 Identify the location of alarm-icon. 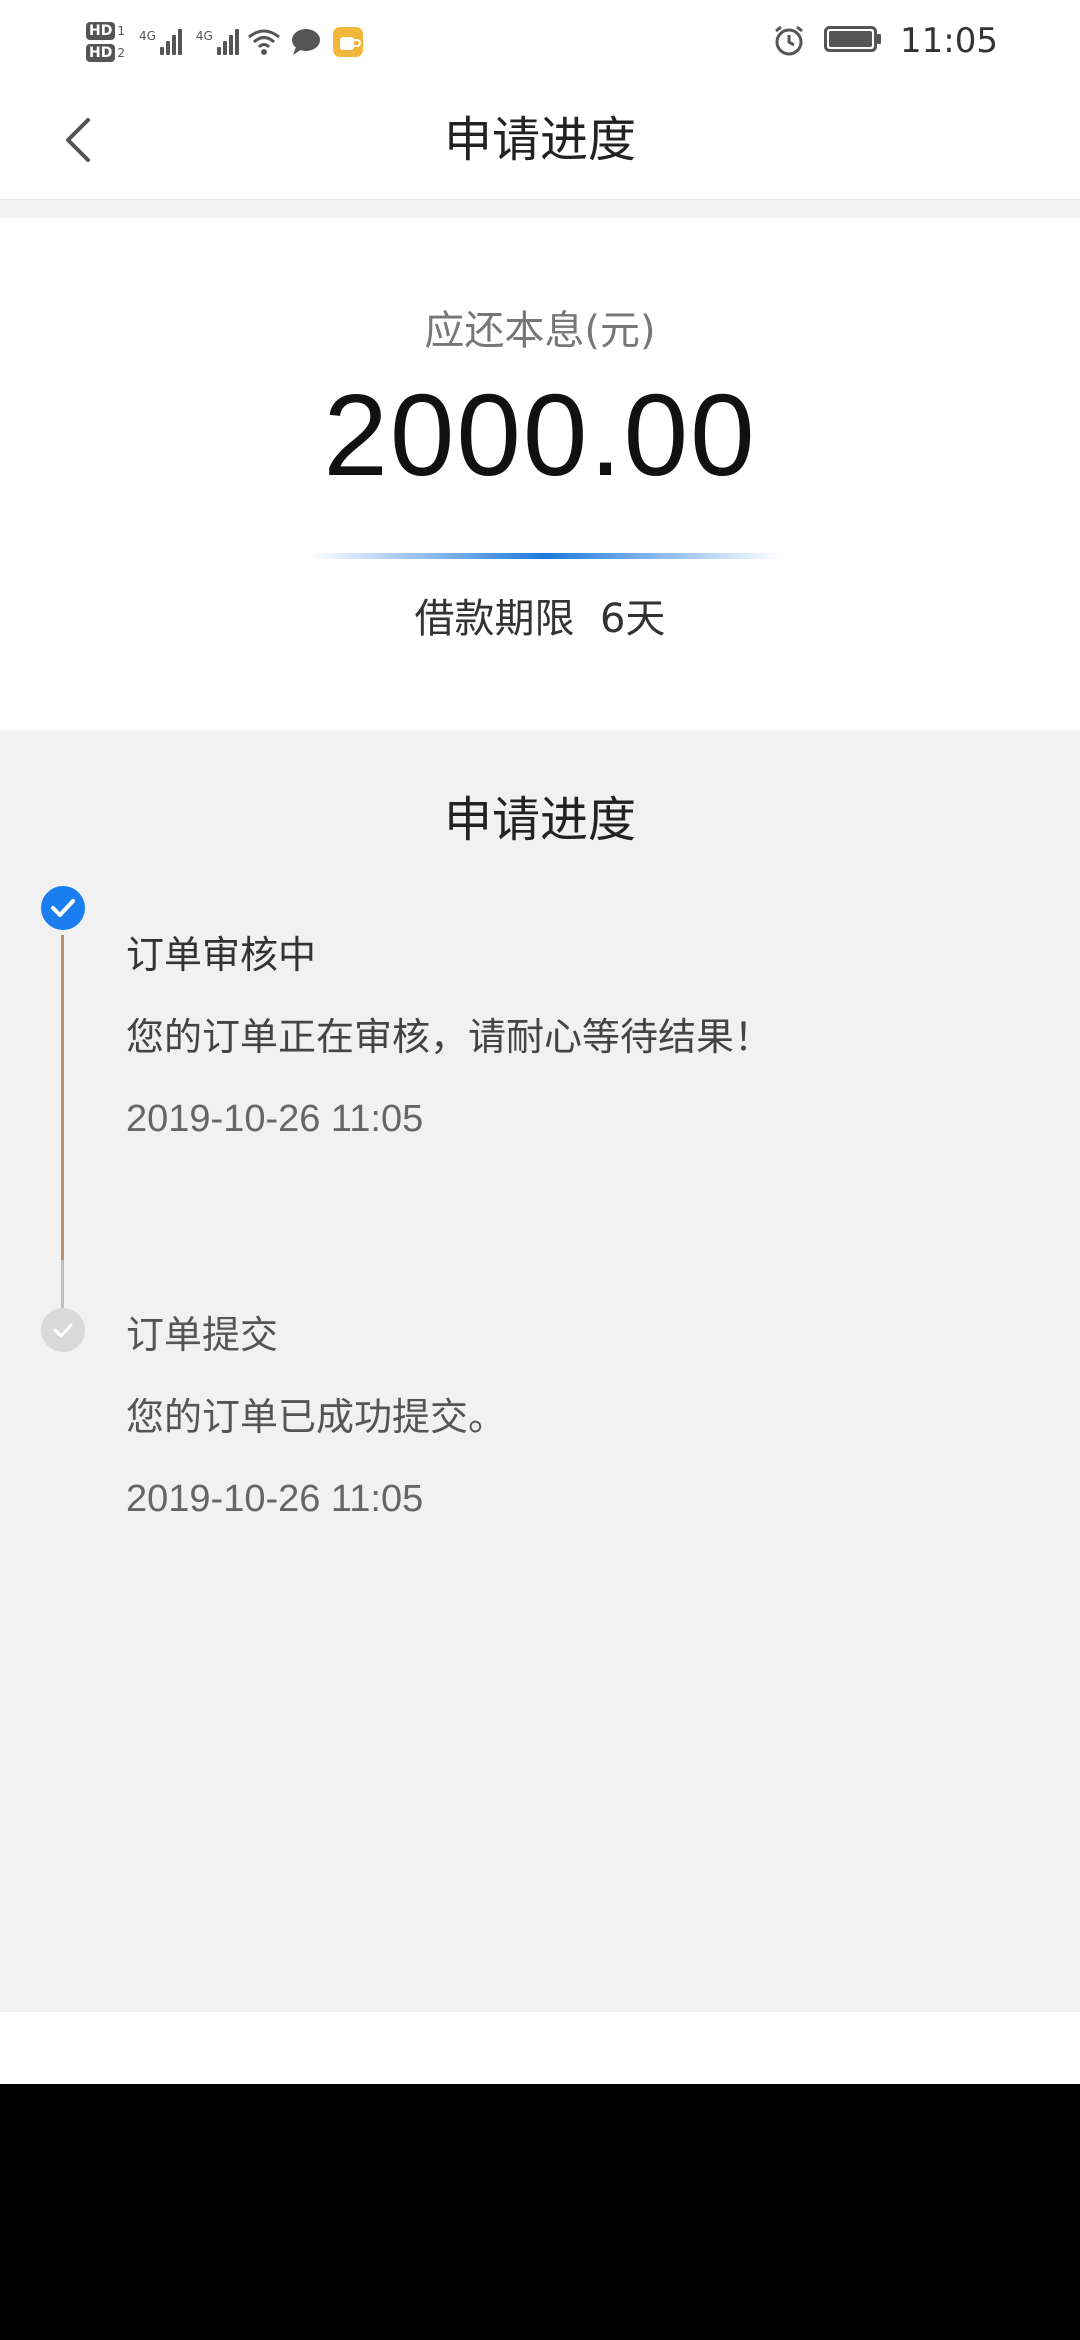
(789, 41).